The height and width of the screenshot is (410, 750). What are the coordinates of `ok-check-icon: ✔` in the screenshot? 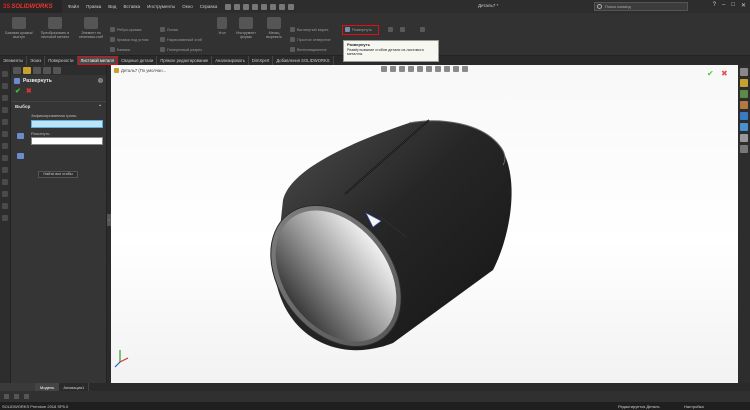 It's located at (18, 91).